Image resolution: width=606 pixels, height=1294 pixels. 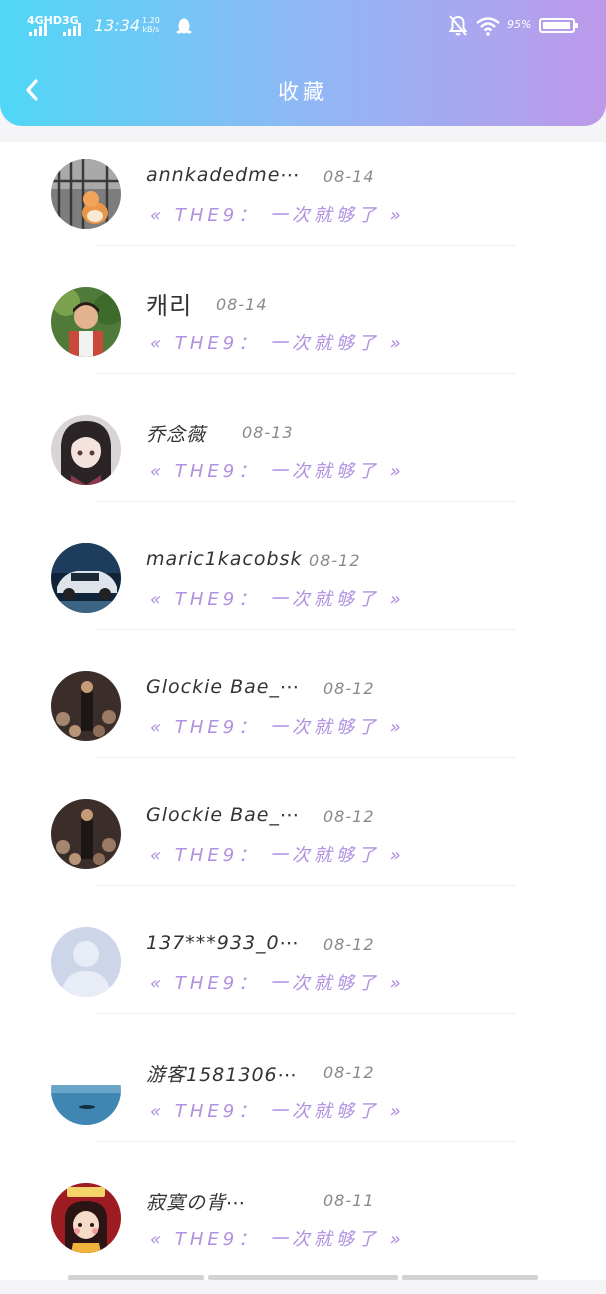 I want to click on wifi-icon, so click(x=488, y=28).